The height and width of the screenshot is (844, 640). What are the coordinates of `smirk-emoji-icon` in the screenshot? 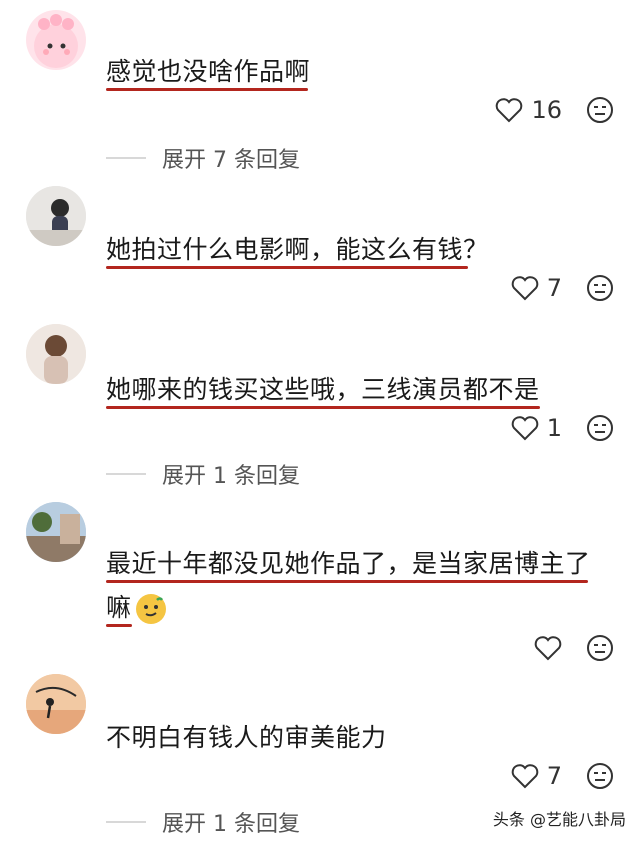 It's located at (150, 609).